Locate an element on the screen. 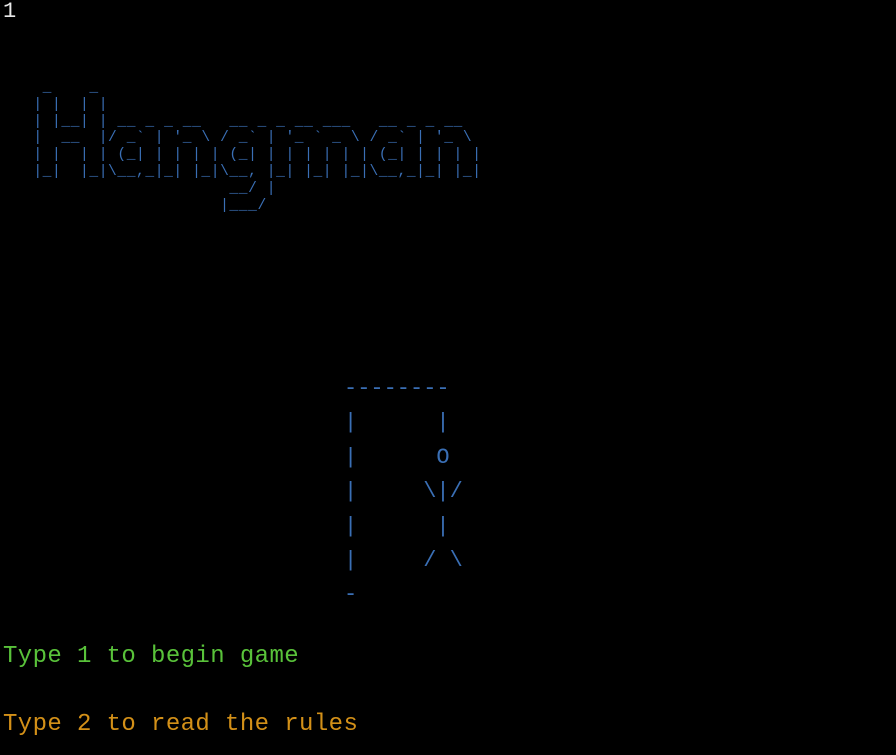  input-echo: 1 is located at coordinates (10, 12).